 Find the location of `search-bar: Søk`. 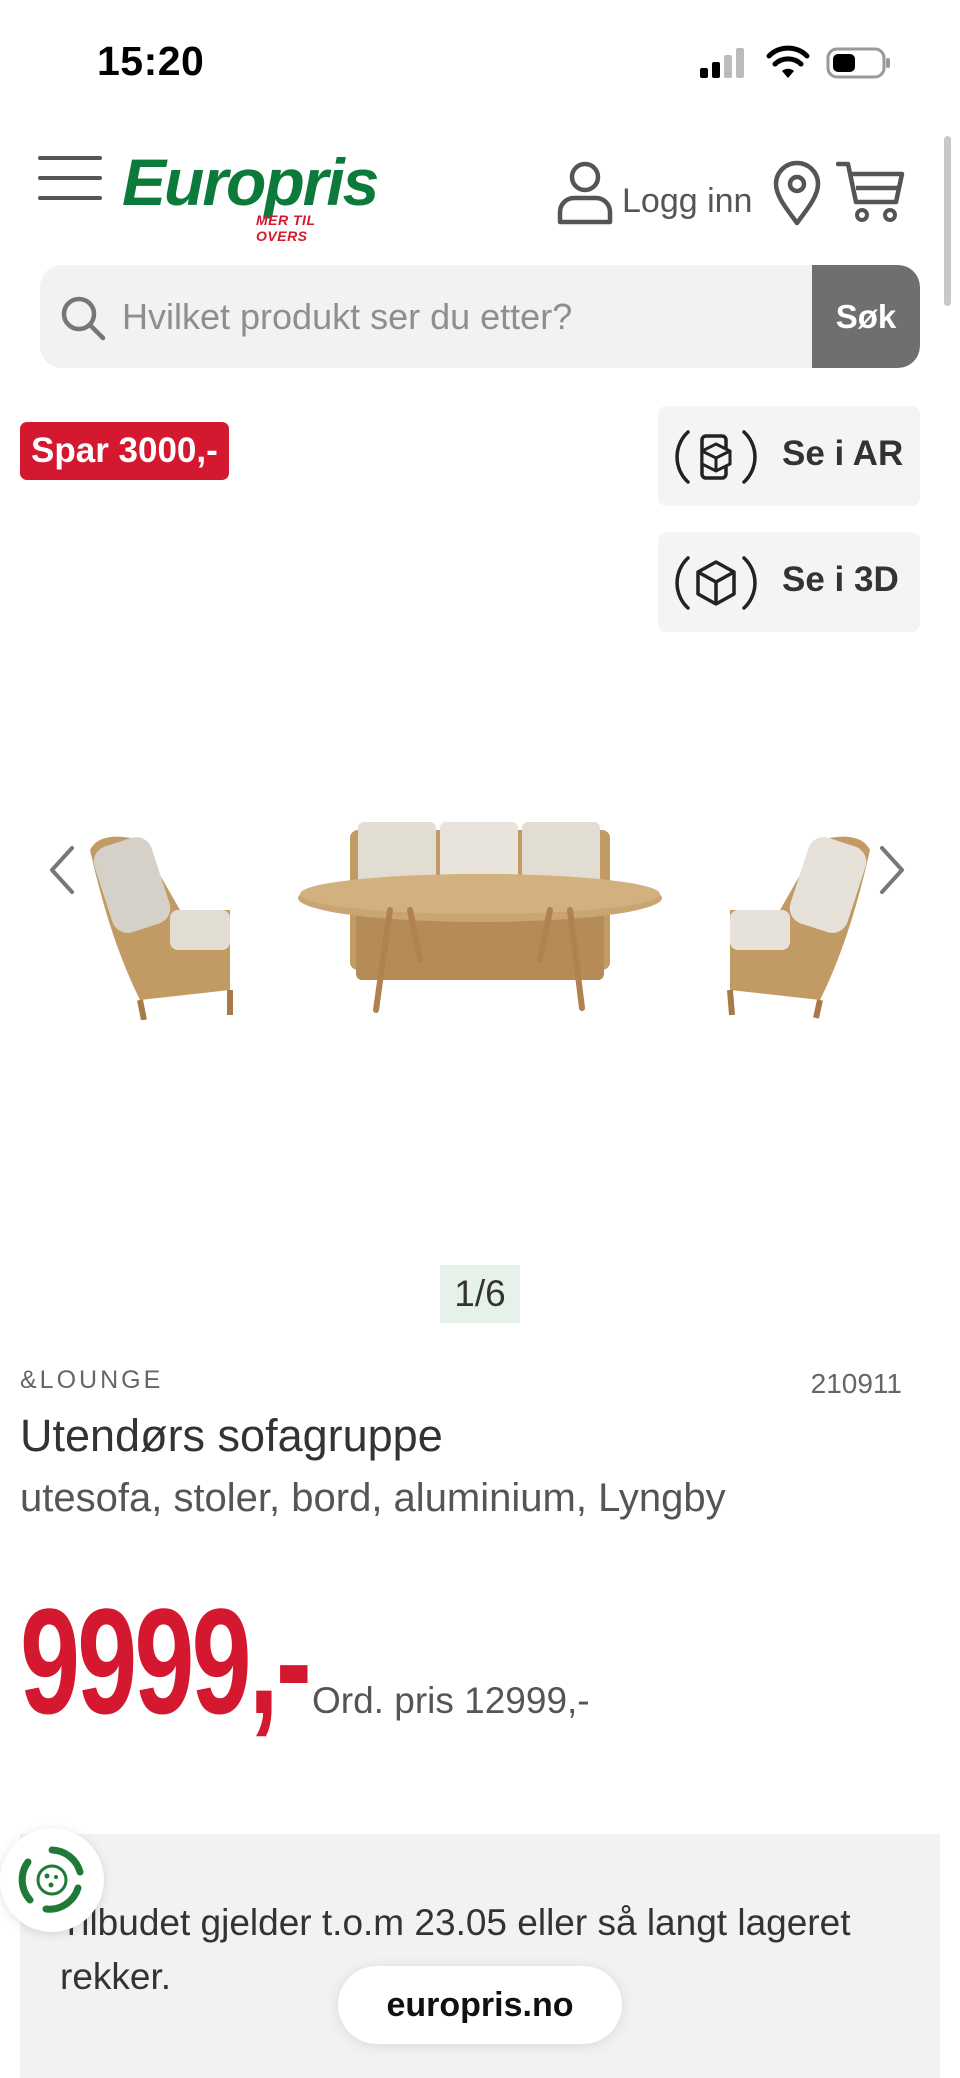

search-bar: Søk is located at coordinates (480, 316).